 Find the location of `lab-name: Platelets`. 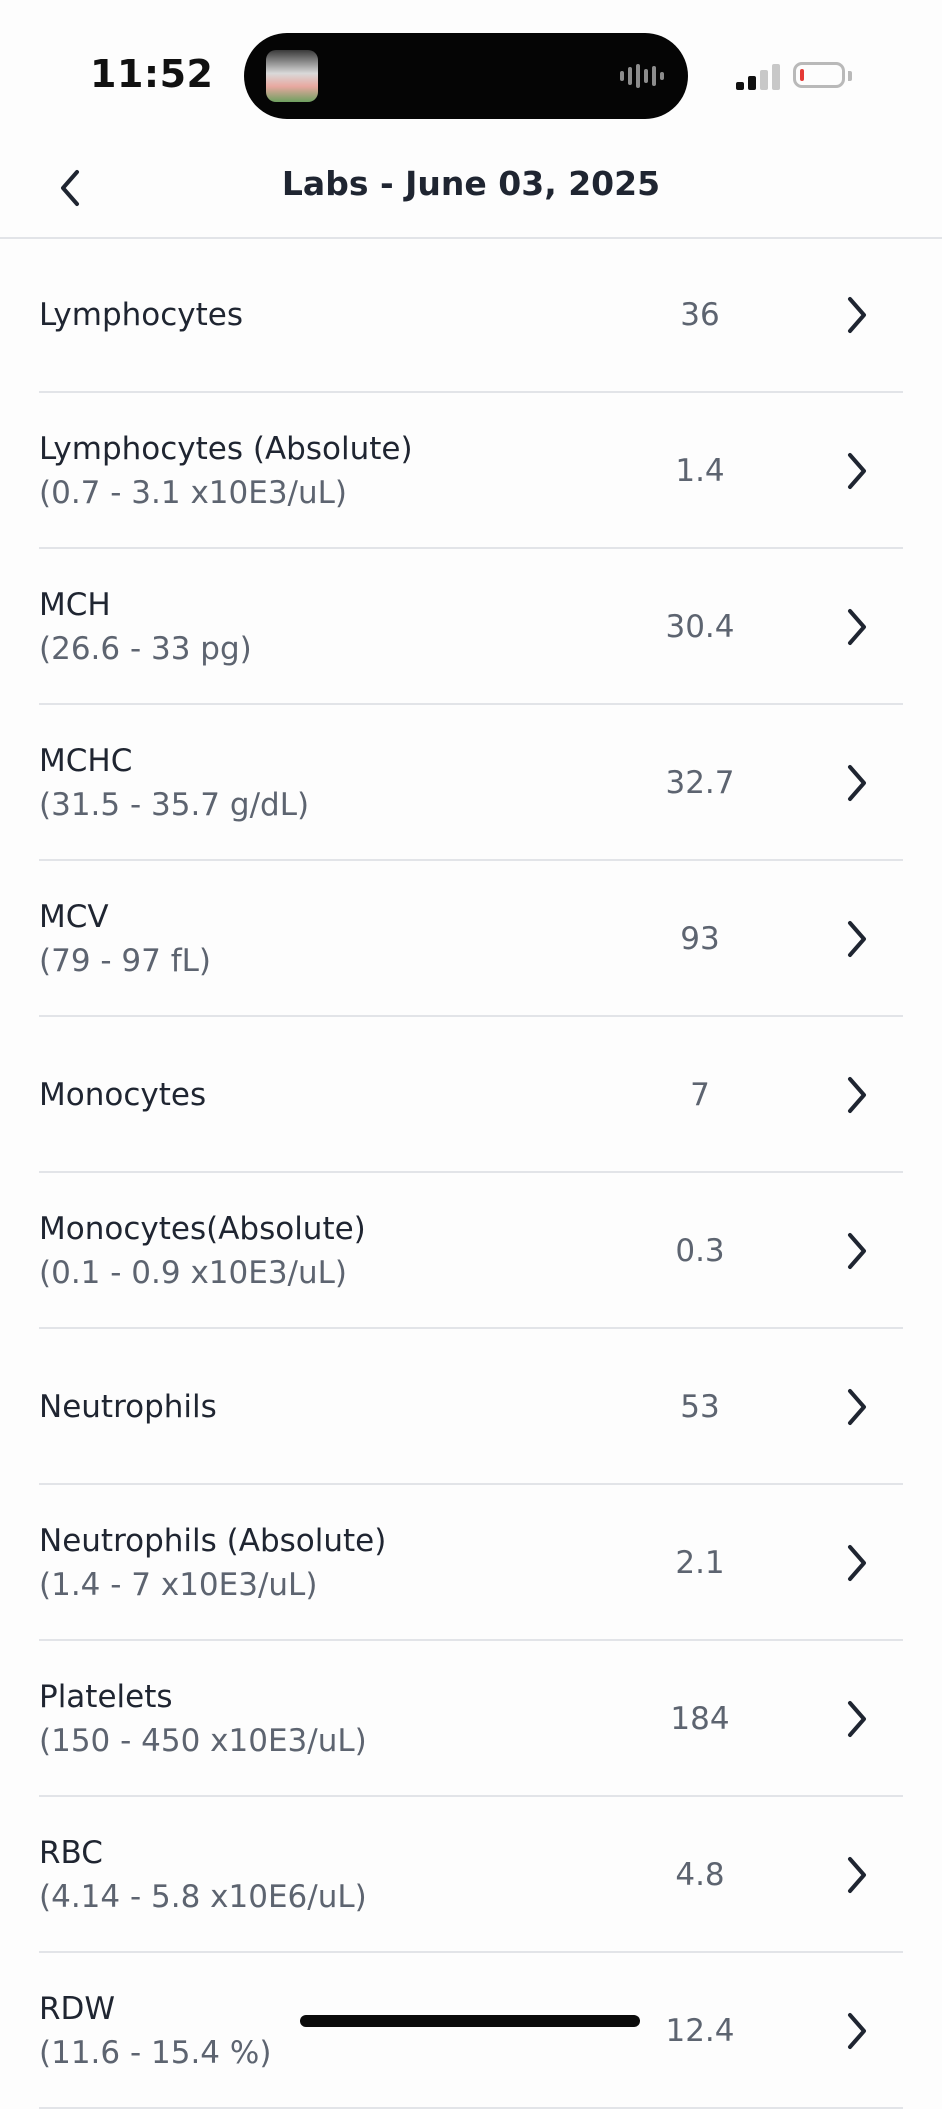

lab-name: Platelets is located at coordinates (106, 1697).